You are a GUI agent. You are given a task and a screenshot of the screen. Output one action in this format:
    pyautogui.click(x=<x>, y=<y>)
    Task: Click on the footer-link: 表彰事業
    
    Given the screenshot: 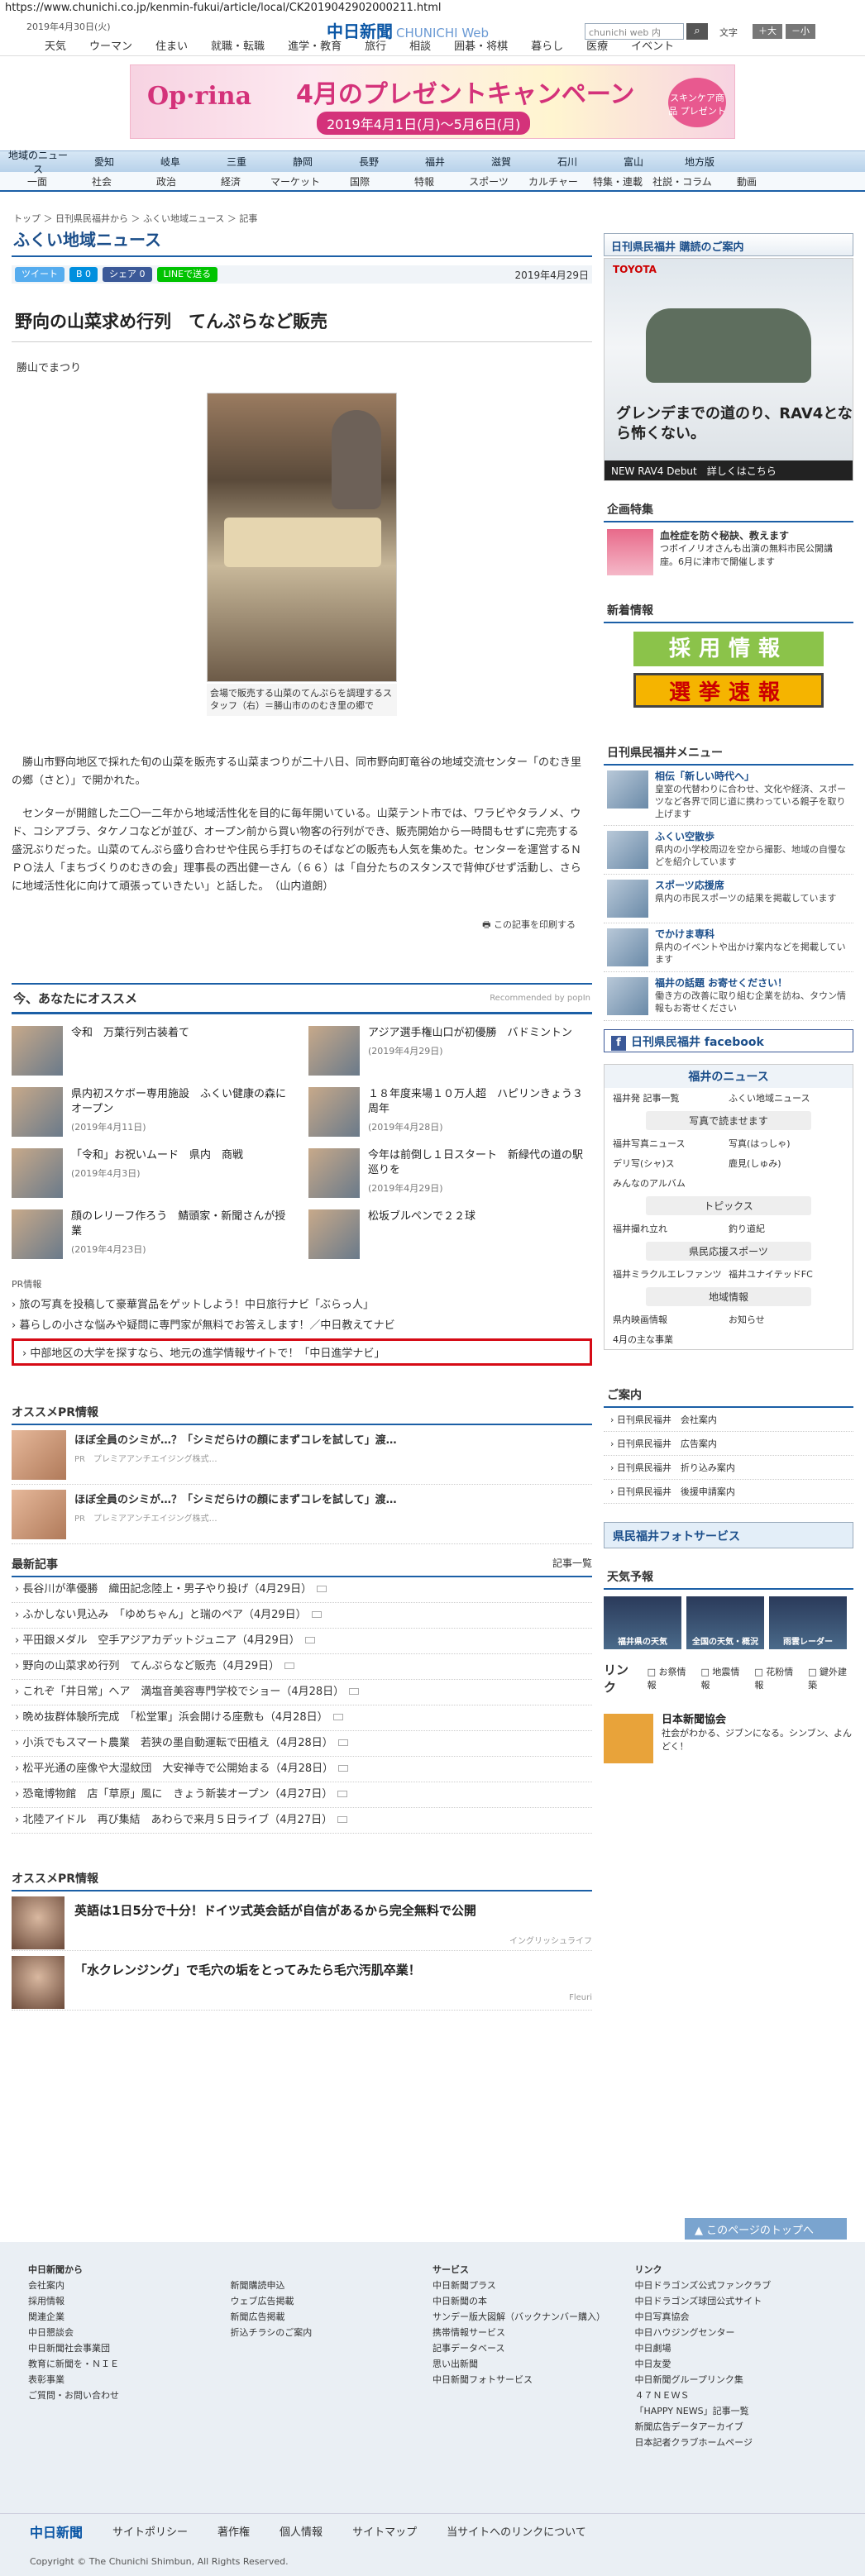 What is the action you would take?
    pyautogui.click(x=129, y=2380)
    